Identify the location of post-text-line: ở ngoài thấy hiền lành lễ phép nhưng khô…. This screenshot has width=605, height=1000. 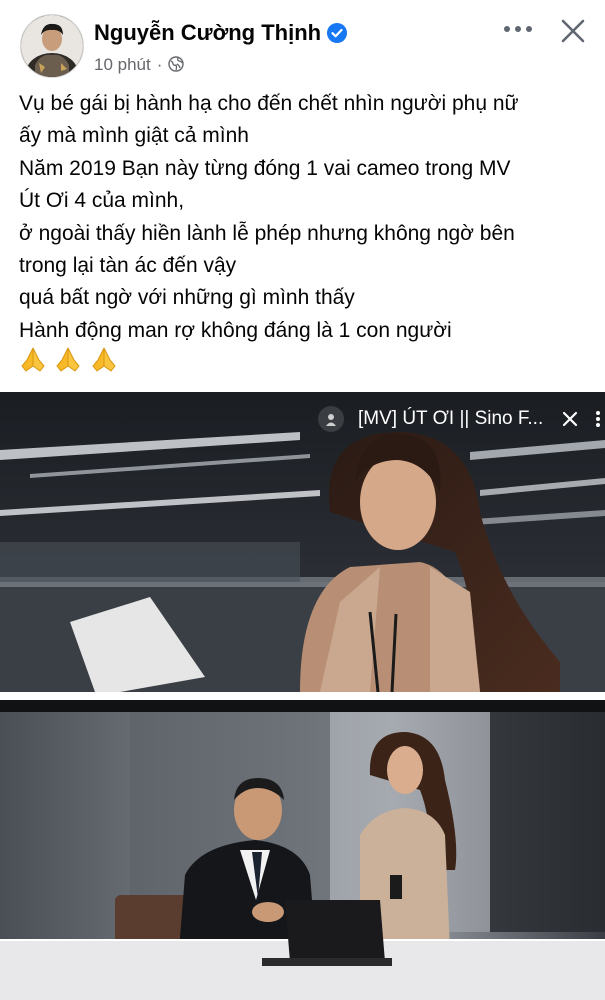
(267, 233).